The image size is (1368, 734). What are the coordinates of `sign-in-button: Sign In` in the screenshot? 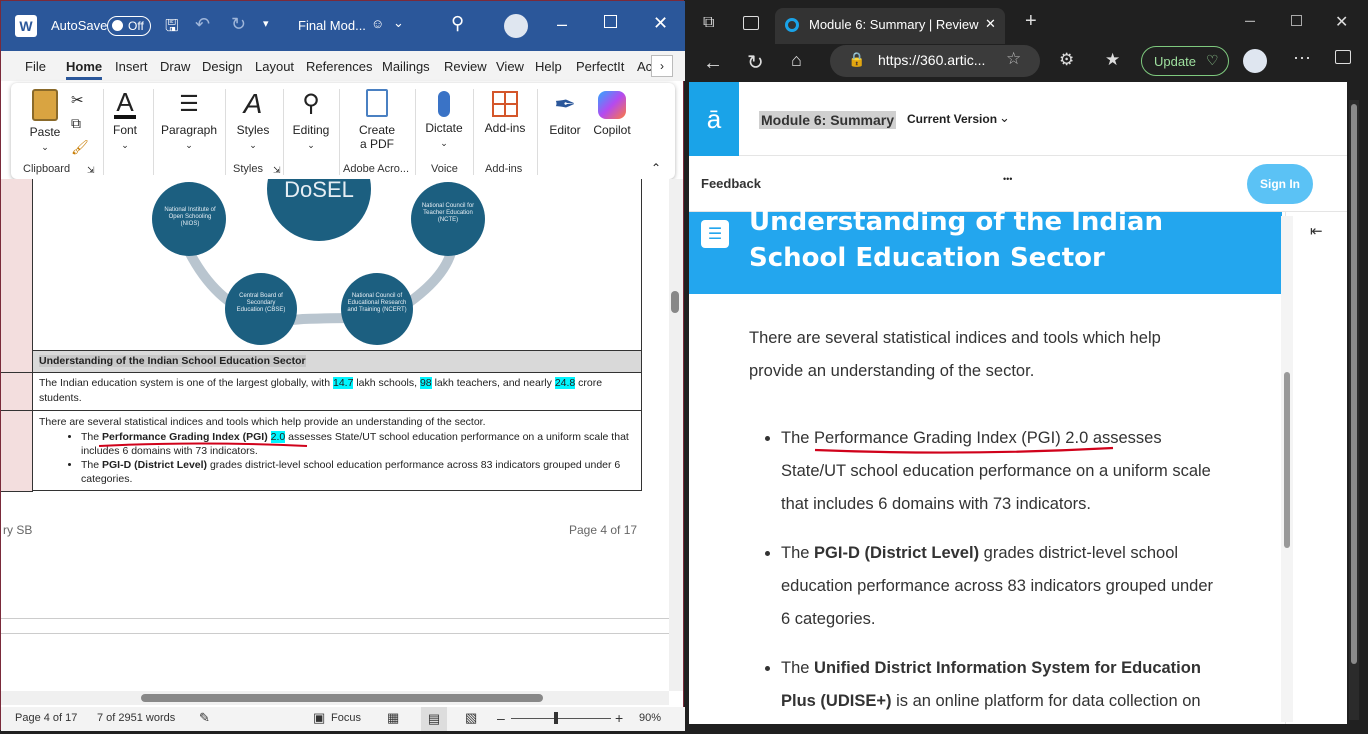 It's located at (1280, 184).